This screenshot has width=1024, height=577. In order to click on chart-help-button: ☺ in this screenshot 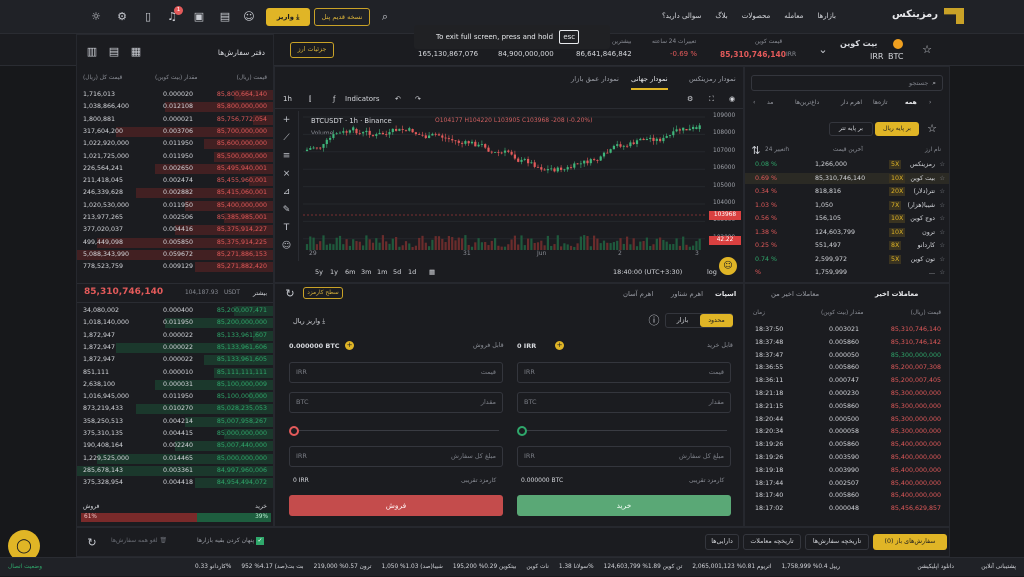, I will do `click(728, 266)`.